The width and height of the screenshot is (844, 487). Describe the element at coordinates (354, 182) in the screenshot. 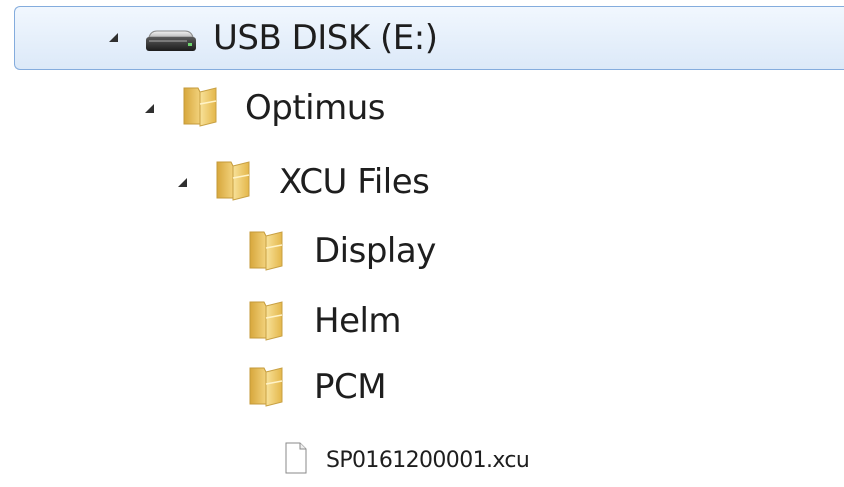

I see `tree-item-label: XCU Files` at that location.